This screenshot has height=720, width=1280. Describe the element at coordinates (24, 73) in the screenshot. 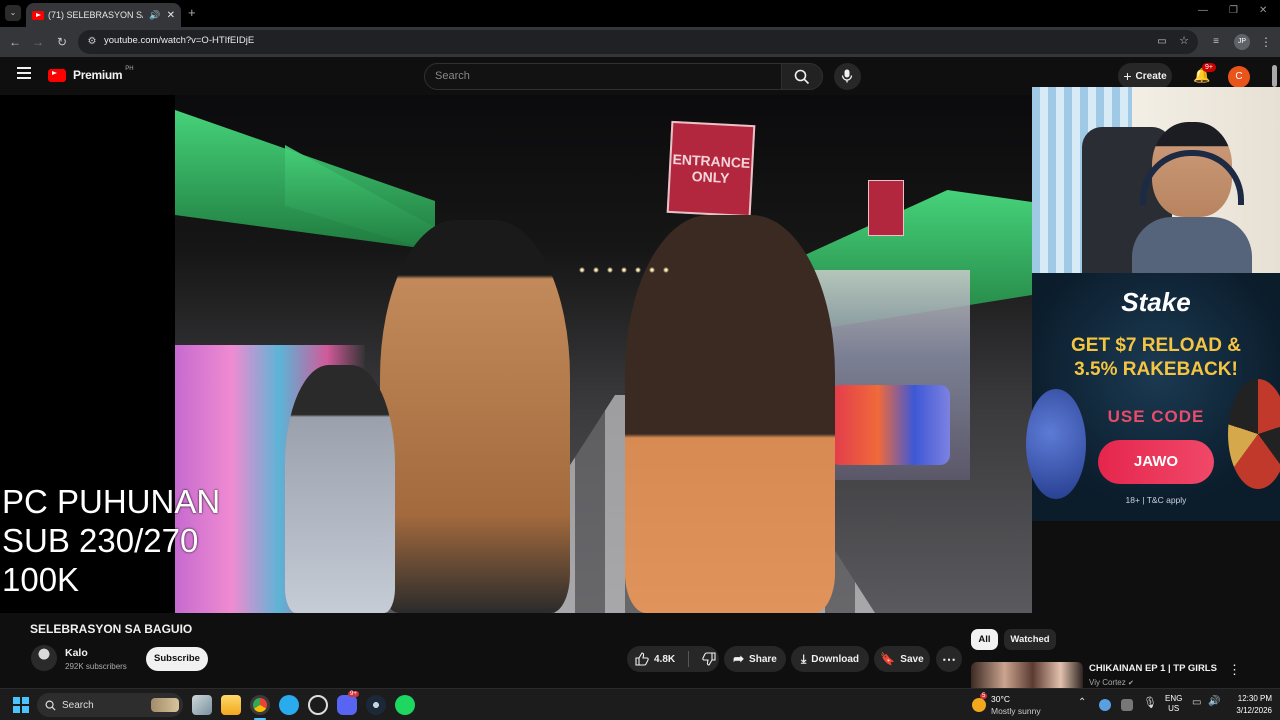

I see `hamburger-menu-icon` at that location.